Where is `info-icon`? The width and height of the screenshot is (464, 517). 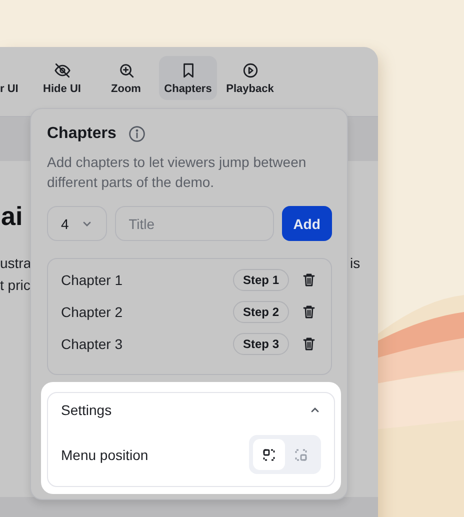
info-icon is located at coordinates (137, 134).